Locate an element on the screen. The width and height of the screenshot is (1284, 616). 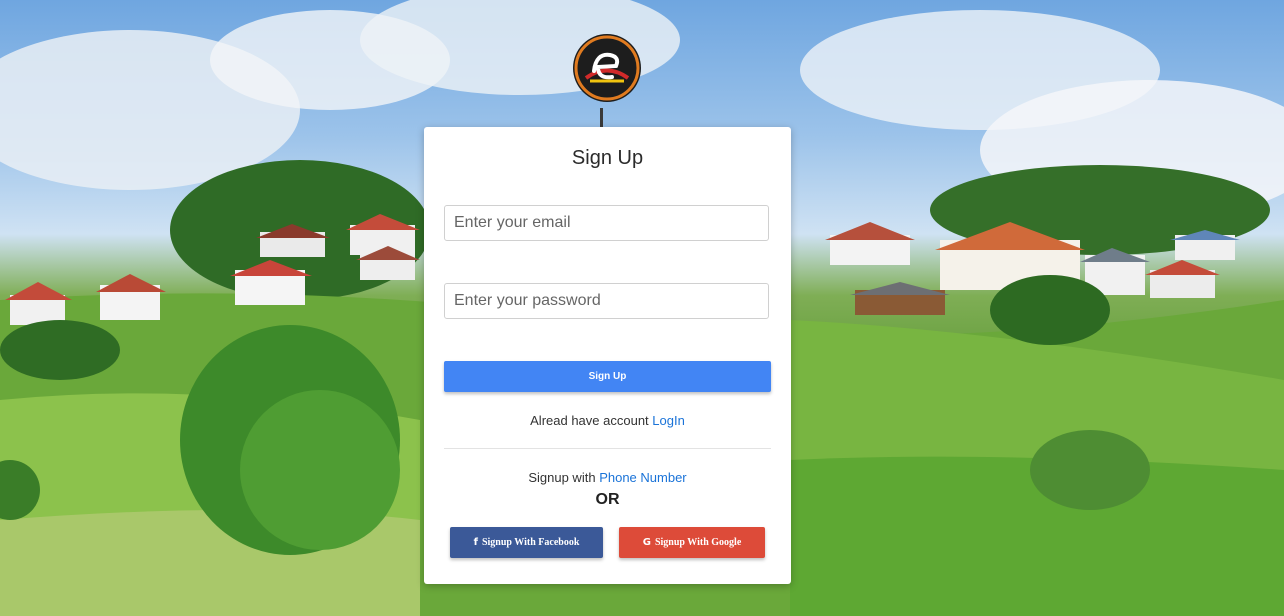
google-icon: G is located at coordinates (646, 542).